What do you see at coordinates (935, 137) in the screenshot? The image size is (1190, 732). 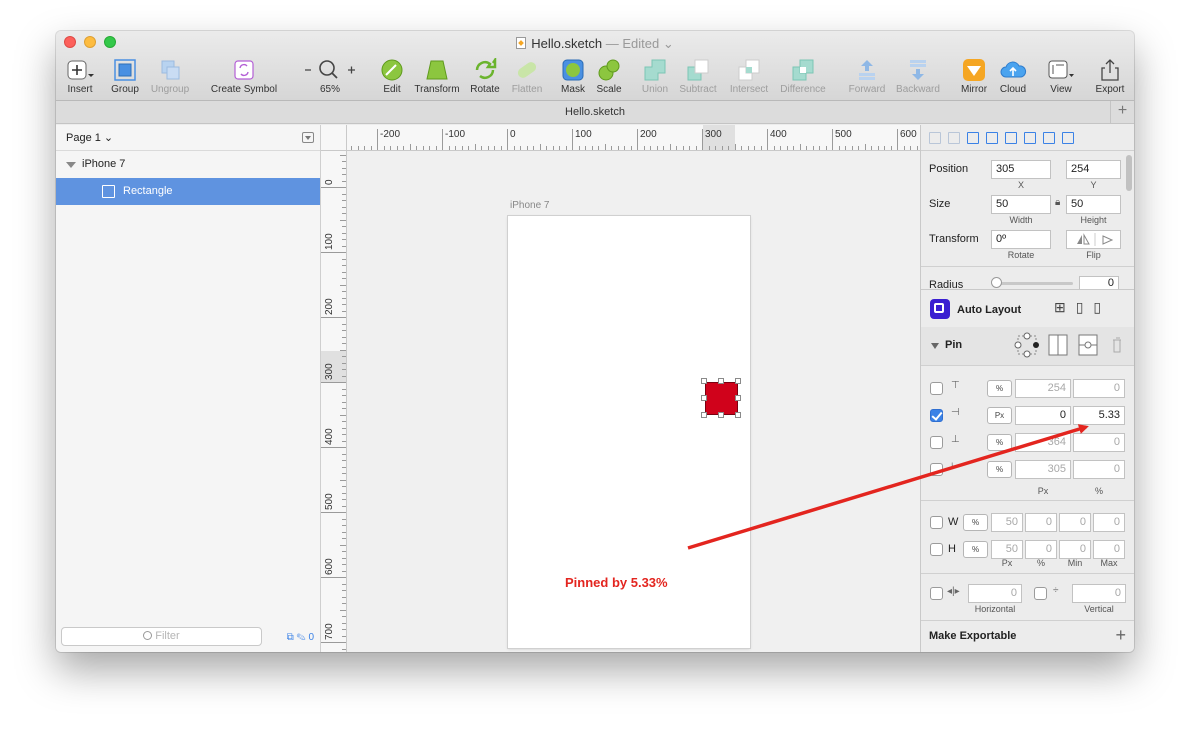 I see `distribute-horizontal-icon` at bounding box center [935, 137].